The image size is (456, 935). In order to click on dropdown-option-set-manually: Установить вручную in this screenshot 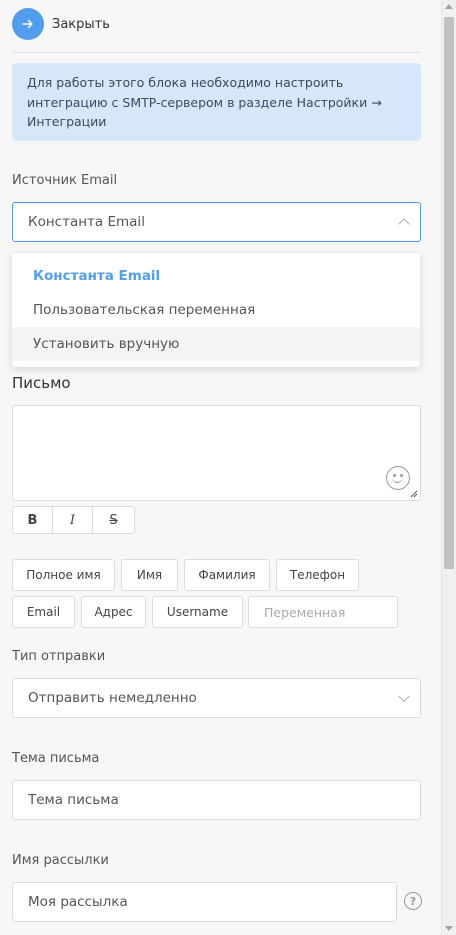, I will do `click(216, 344)`.